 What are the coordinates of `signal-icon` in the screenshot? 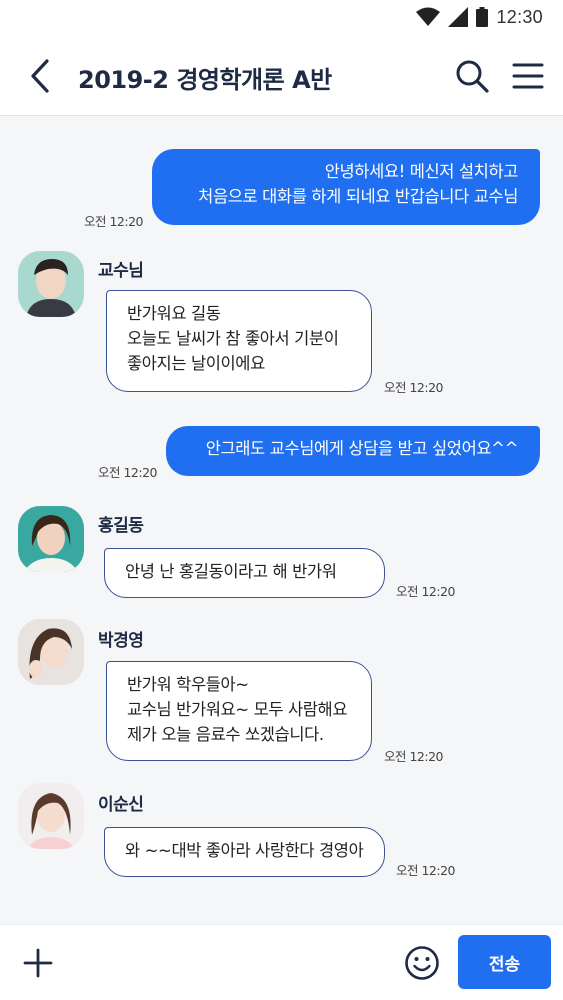 It's located at (458, 17).